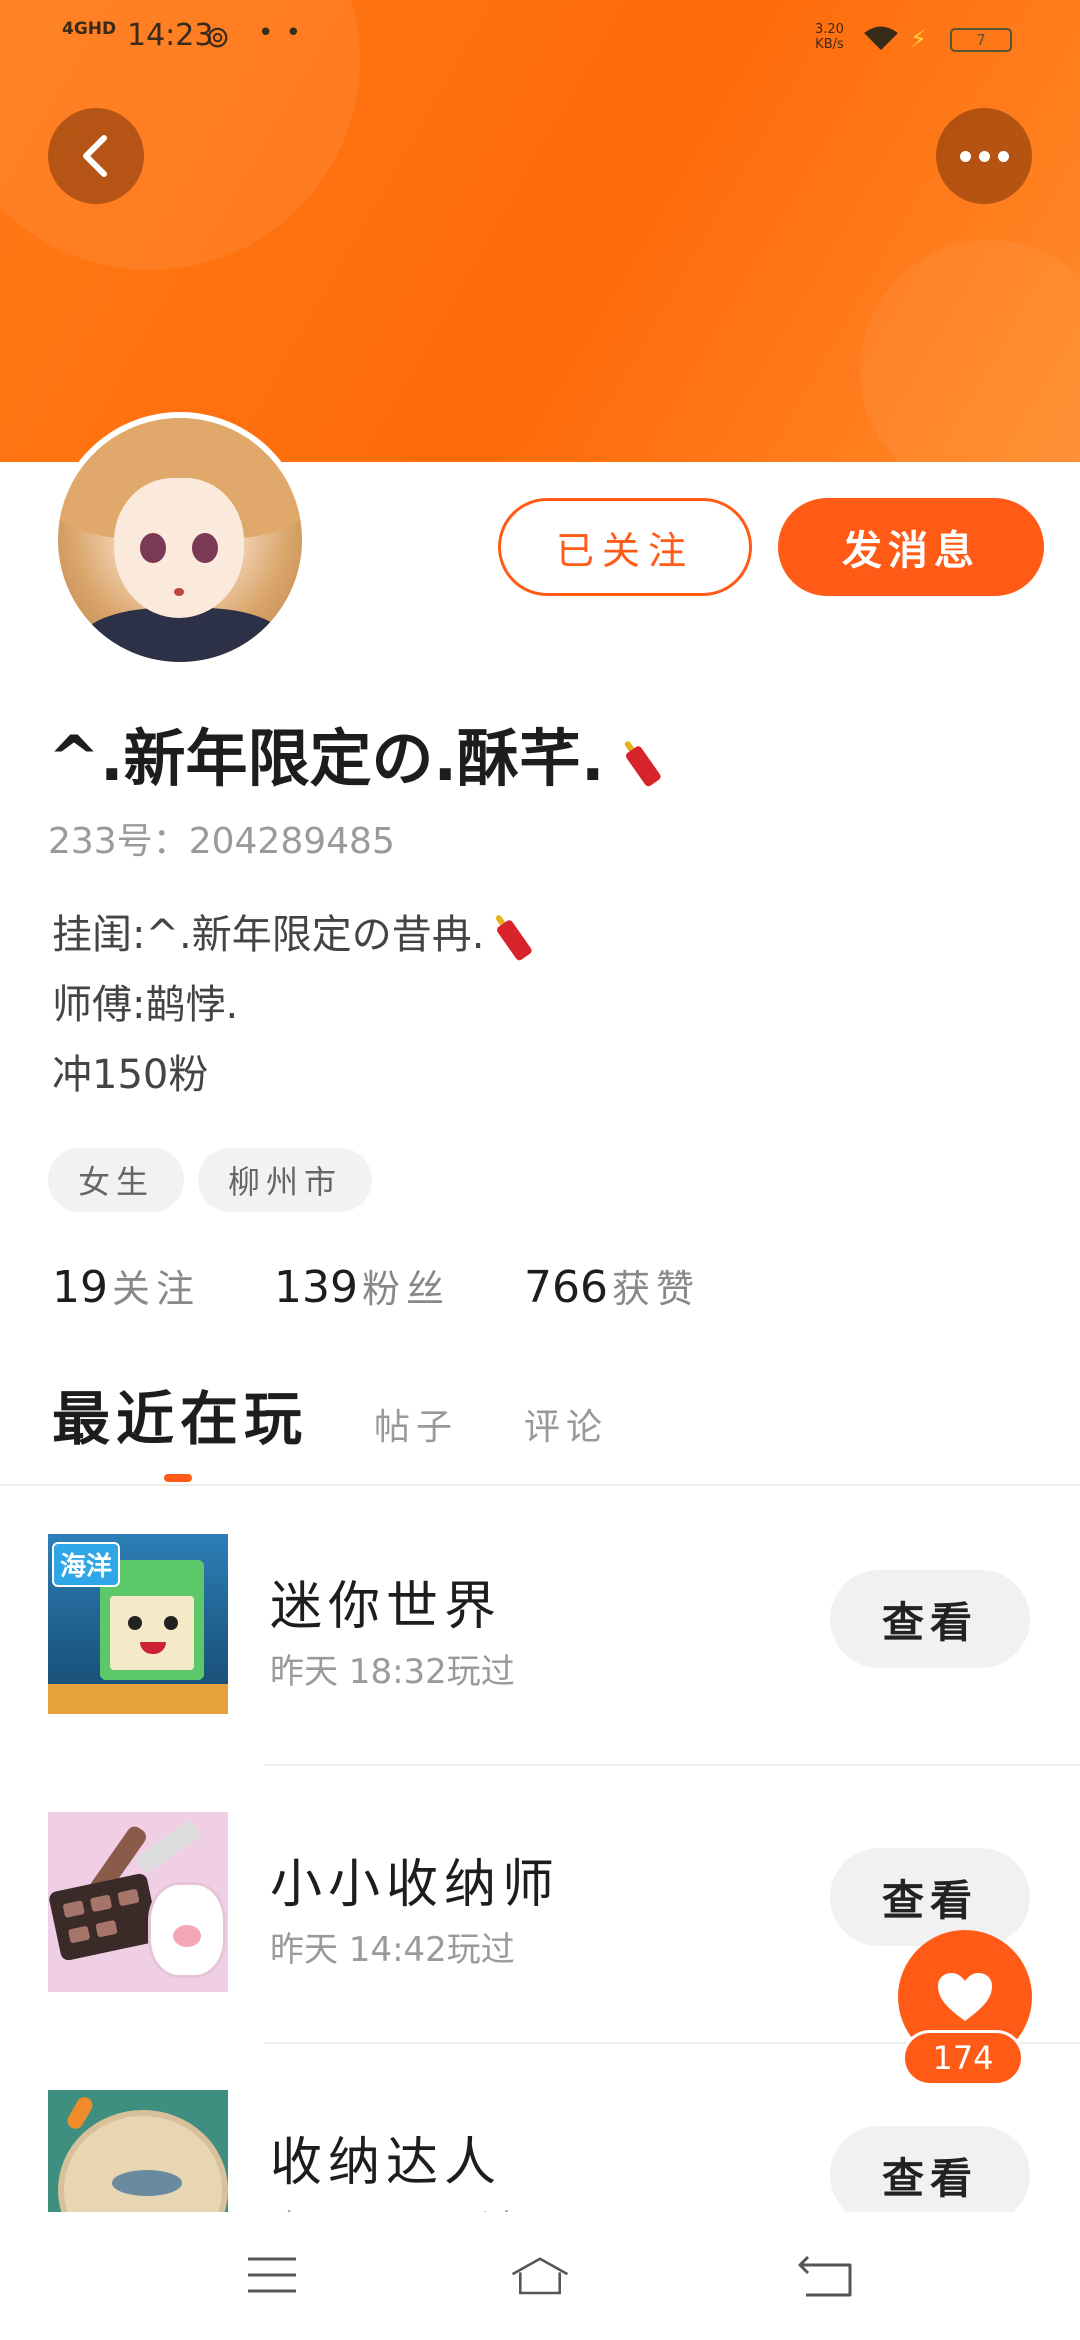 The width and height of the screenshot is (1080, 2340). I want to click on likes-stat: 766 获赞, so click(612, 1285).